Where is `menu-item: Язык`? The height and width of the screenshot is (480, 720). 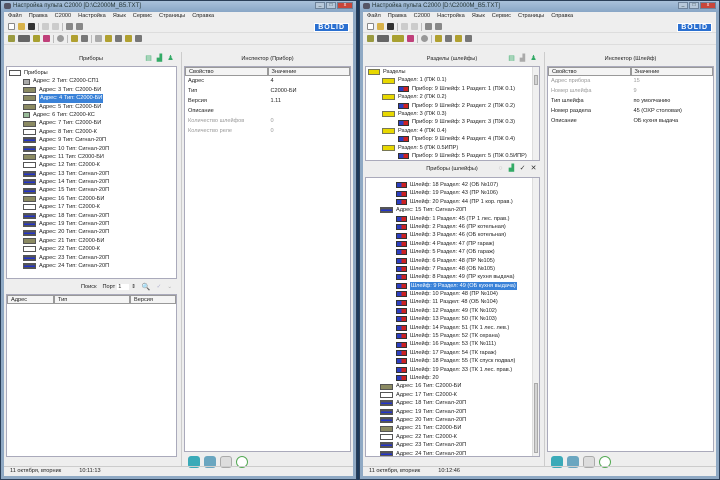 menu-item: Язык is located at coordinates (119, 16).